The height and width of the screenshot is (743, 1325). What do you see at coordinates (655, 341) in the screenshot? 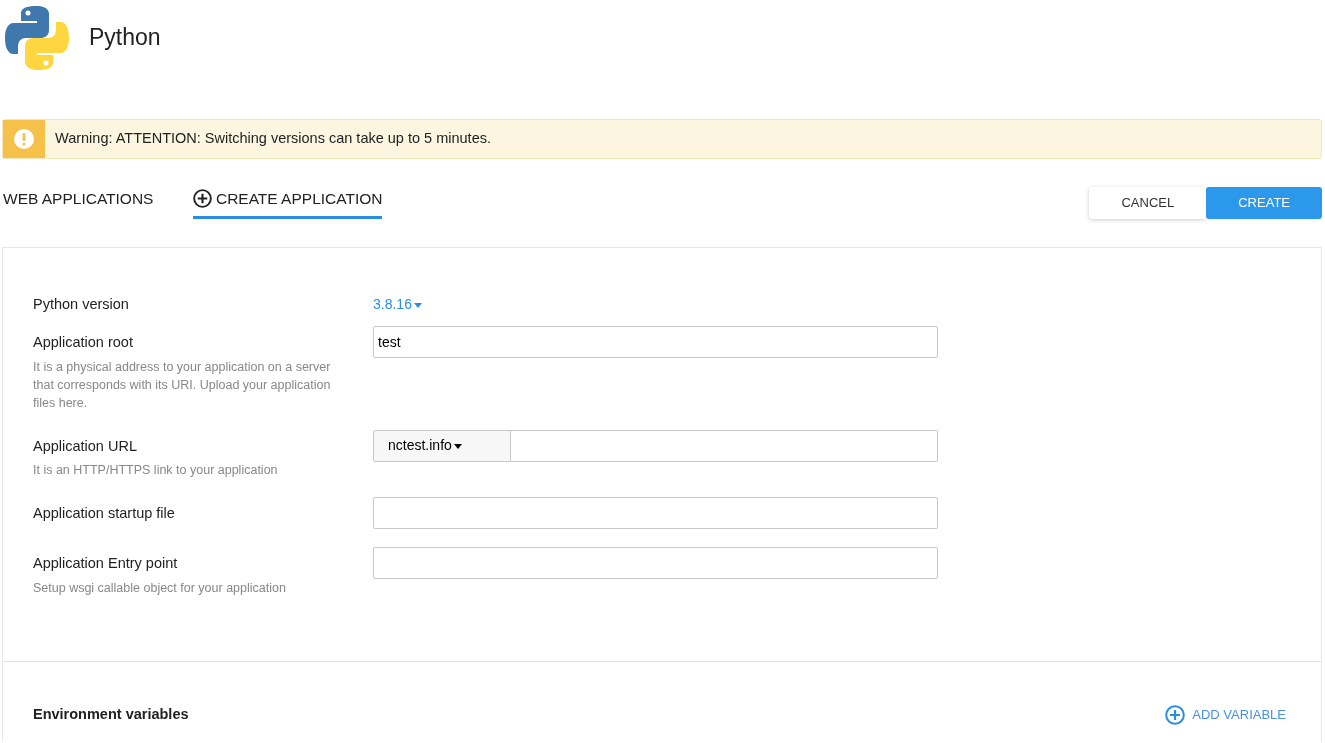
I see `input-field: test` at bounding box center [655, 341].